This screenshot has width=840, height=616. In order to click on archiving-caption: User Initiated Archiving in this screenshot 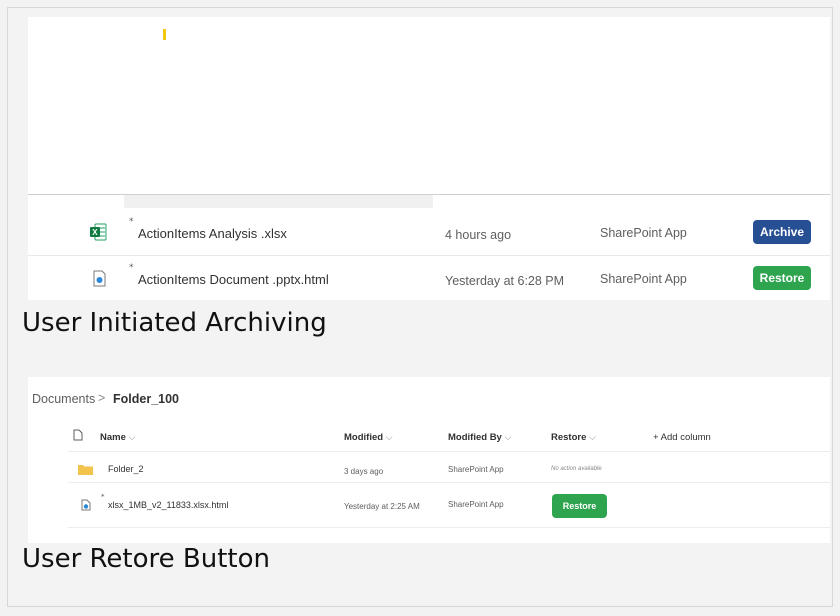, I will do `click(174, 323)`.